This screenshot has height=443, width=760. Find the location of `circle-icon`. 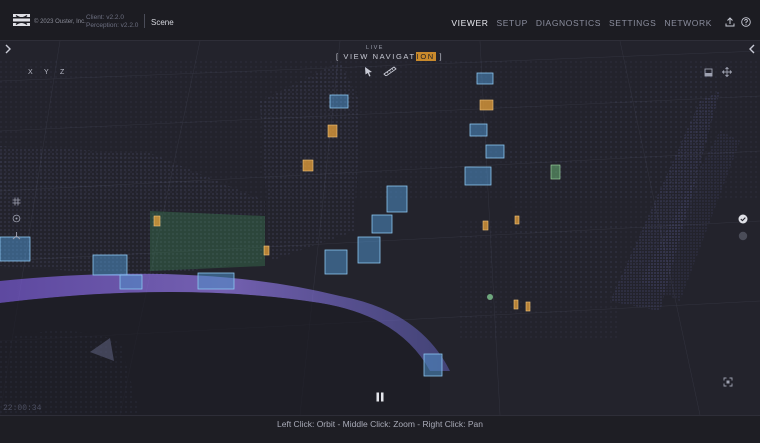

circle-icon is located at coordinates (743, 236).